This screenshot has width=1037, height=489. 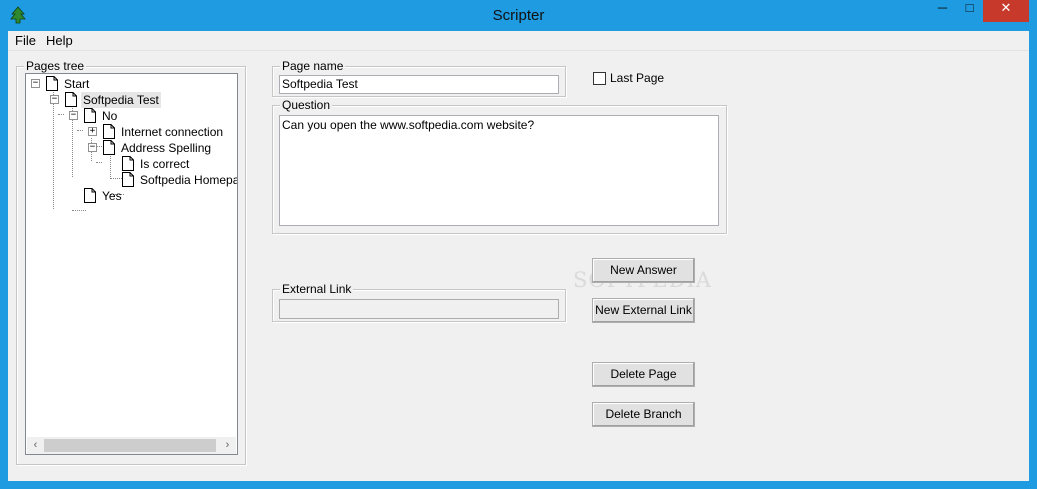 I want to click on horizontal-scrollbar: ‹ ›, so click(x=131, y=445).